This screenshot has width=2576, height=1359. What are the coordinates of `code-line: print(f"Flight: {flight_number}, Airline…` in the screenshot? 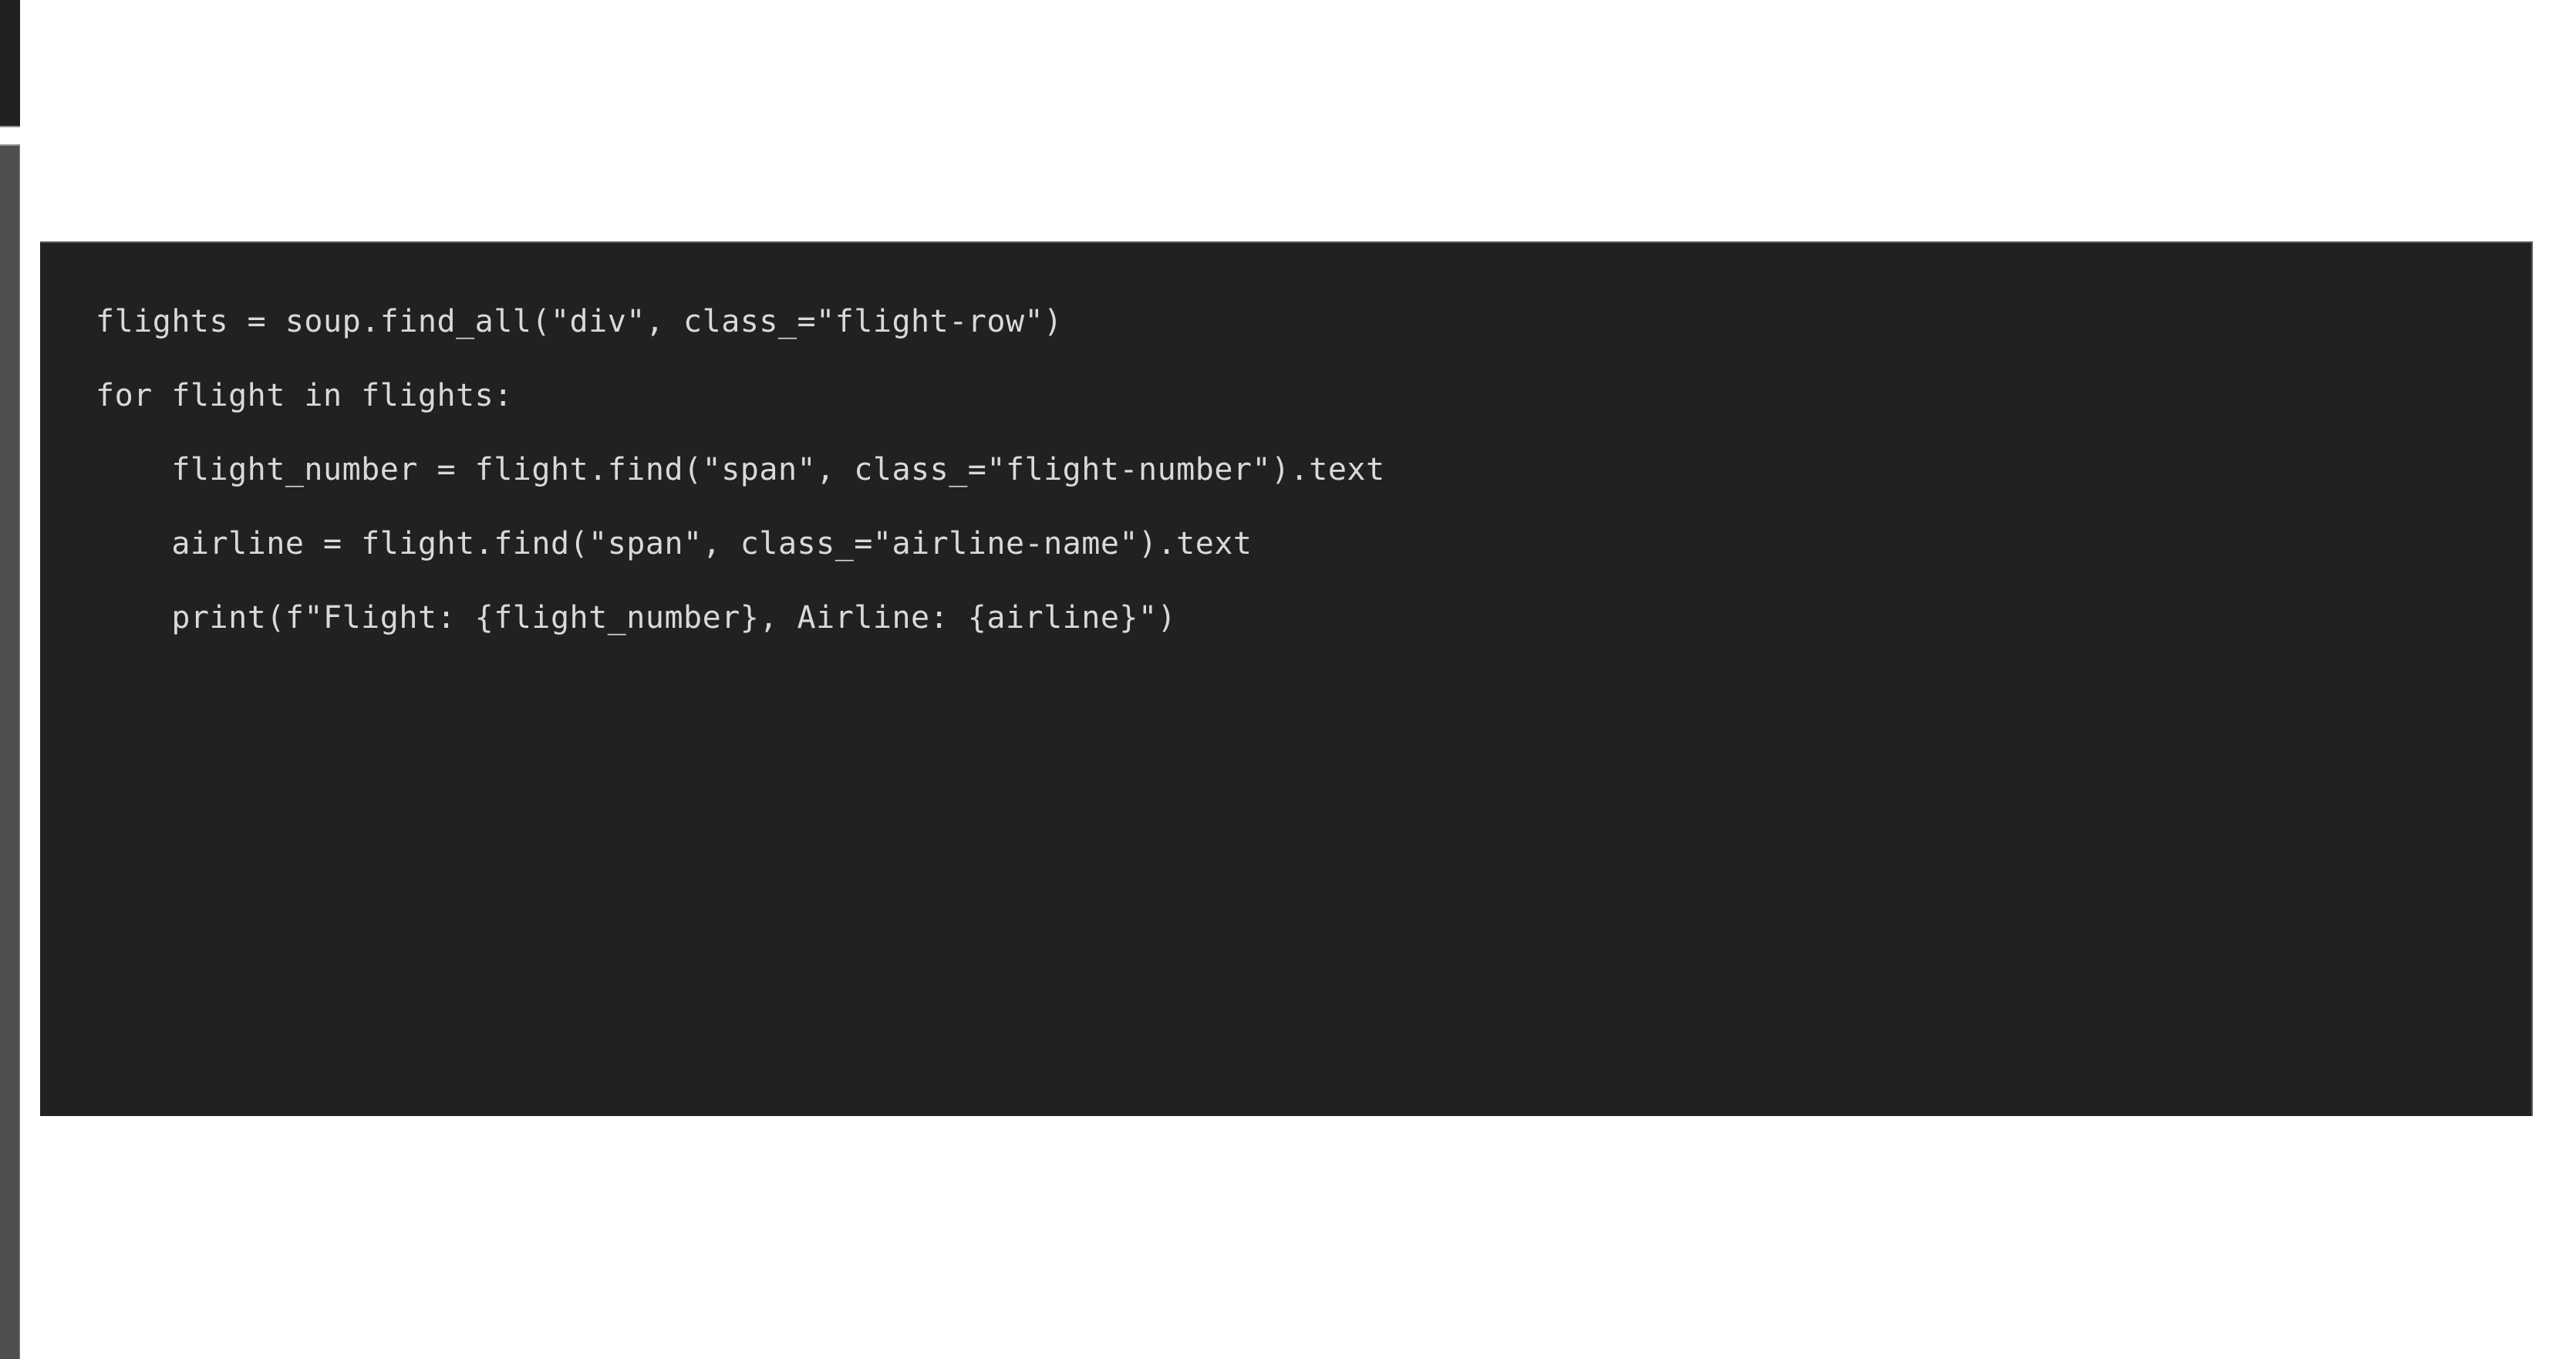 It's located at (636, 618).